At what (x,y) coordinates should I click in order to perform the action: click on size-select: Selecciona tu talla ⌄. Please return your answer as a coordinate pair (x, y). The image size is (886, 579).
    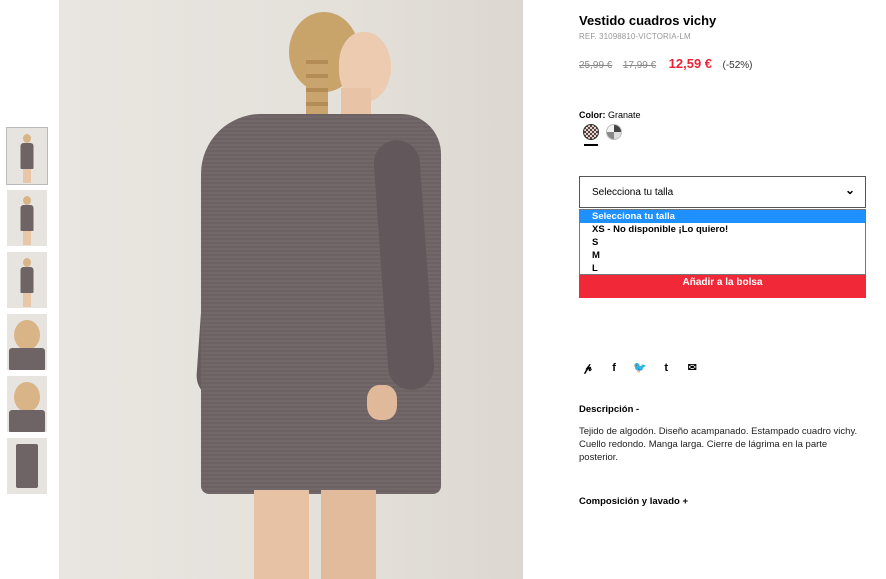
    Looking at the image, I should click on (722, 192).